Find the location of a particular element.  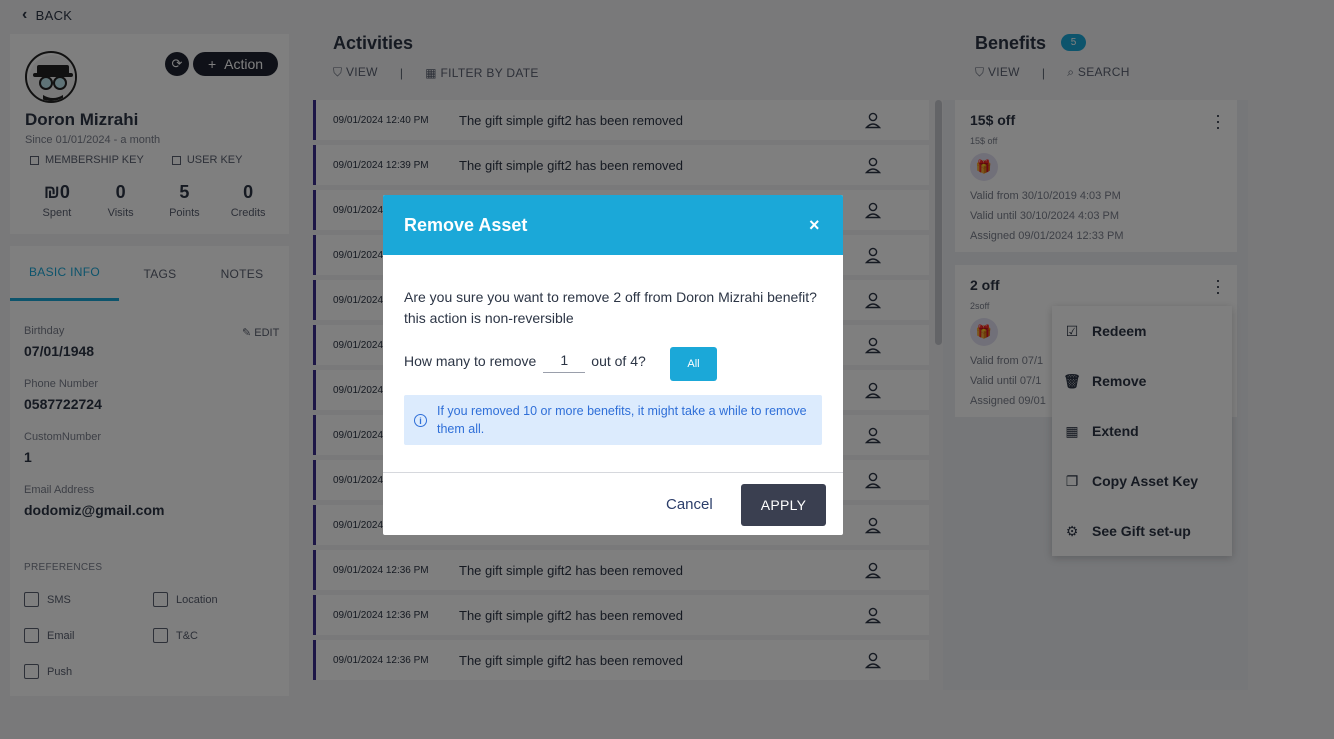

remove-quantity-row: How many to remove out of 4? is located at coordinates (525, 360).